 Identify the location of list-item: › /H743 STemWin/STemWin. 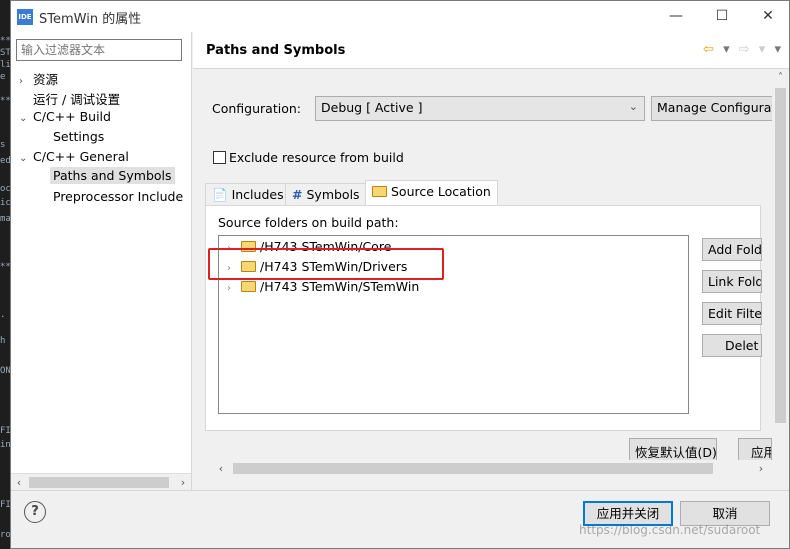
(323, 286).